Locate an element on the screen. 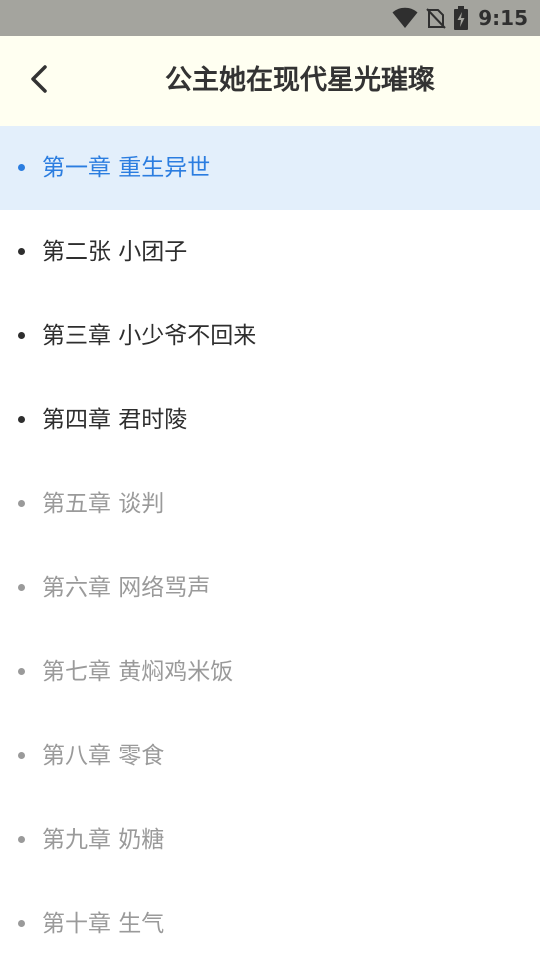 The width and height of the screenshot is (540, 966). back-button is located at coordinates (39, 81).